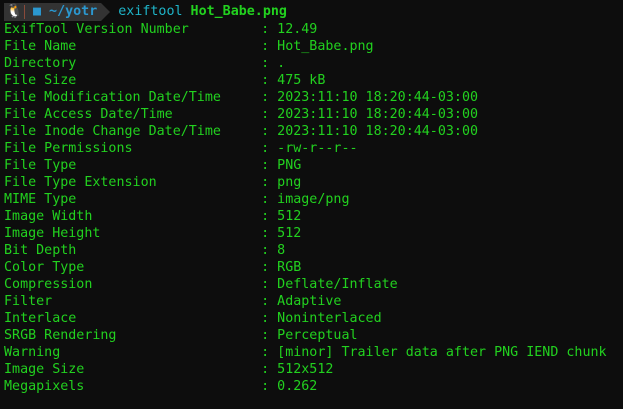 Image resolution: width=623 pixels, height=409 pixels. What do you see at coordinates (40, 199) in the screenshot?
I see `field-name: MIME Type` at bounding box center [40, 199].